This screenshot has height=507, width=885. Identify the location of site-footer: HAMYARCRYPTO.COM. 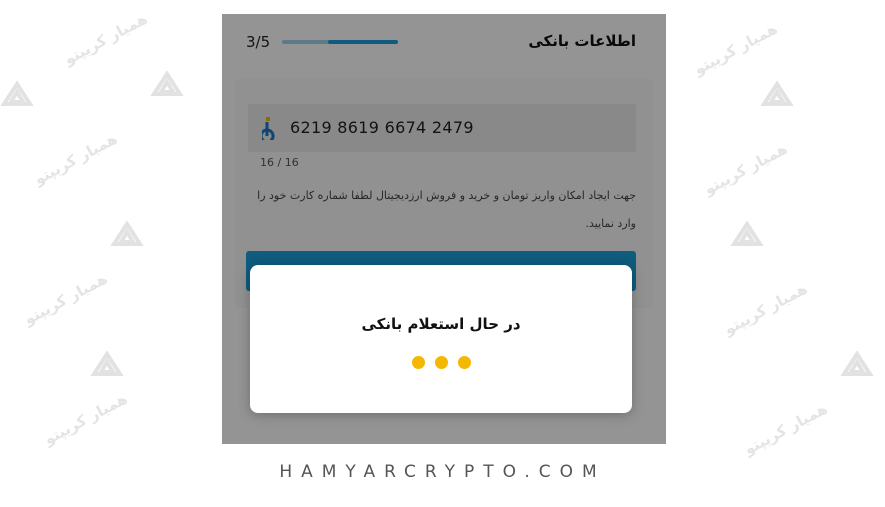
(442, 472).